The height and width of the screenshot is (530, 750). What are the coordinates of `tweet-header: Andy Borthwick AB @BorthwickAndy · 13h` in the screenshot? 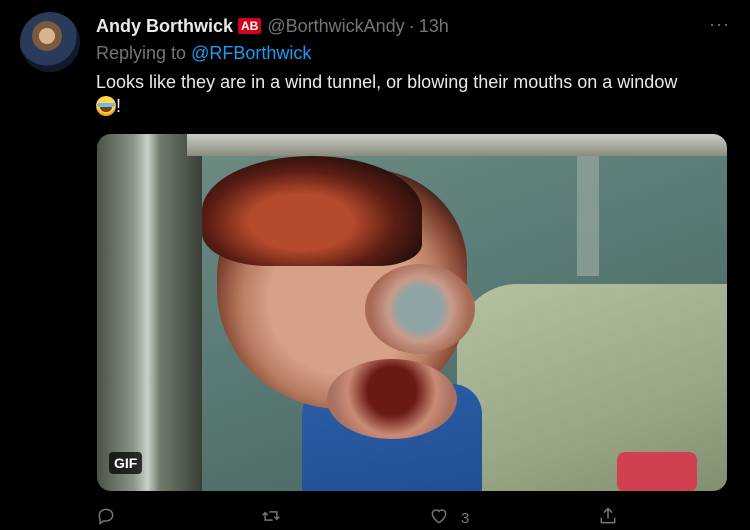 It's located at (413, 26).